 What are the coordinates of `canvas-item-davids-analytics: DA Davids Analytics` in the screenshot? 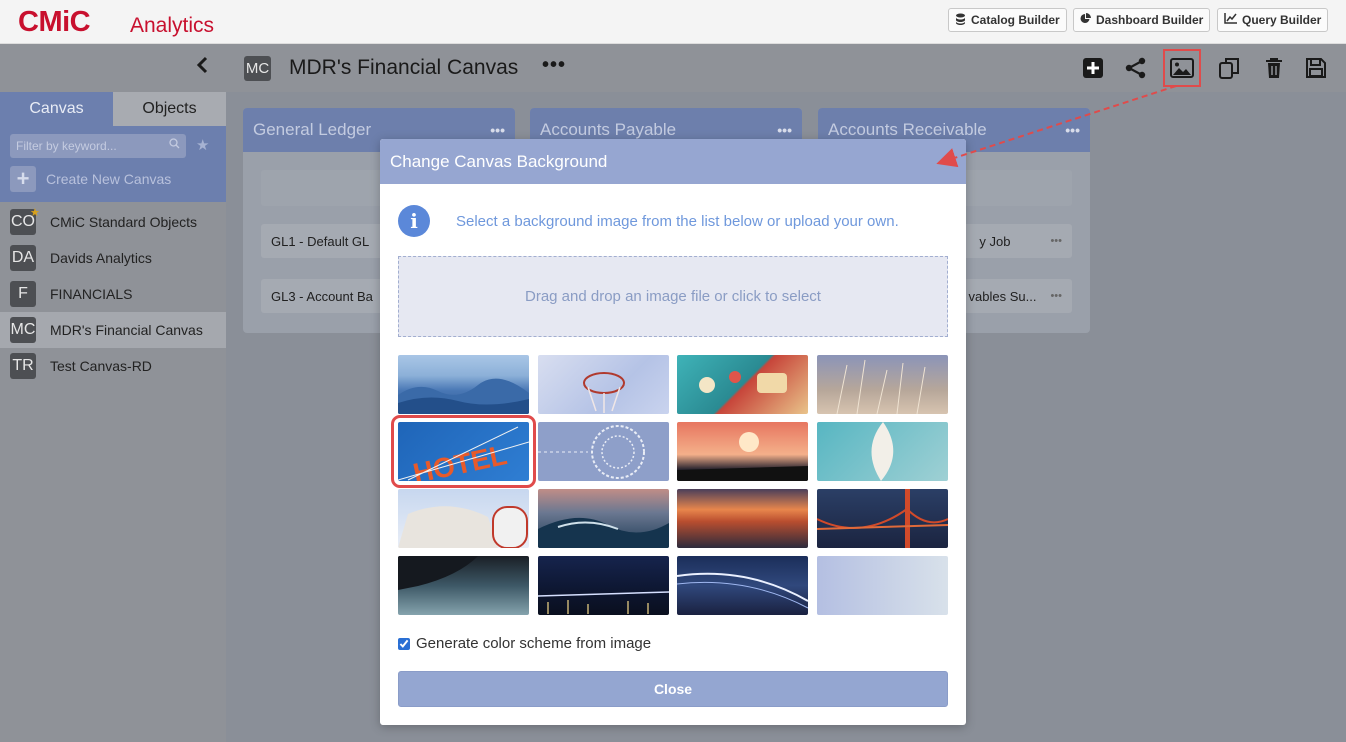 It's located at (113, 258).